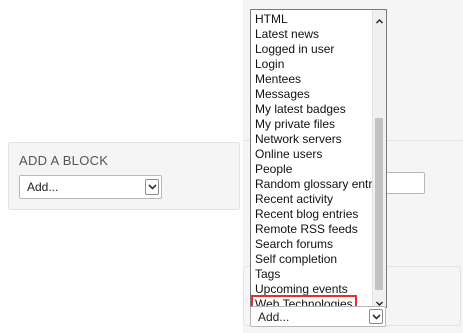 The width and height of the screenshot is (463, 333). What do you see at coordinates (269, 64) in the screenshot?
I see `dropdown-option: Login` at bounding box center [269, 64].